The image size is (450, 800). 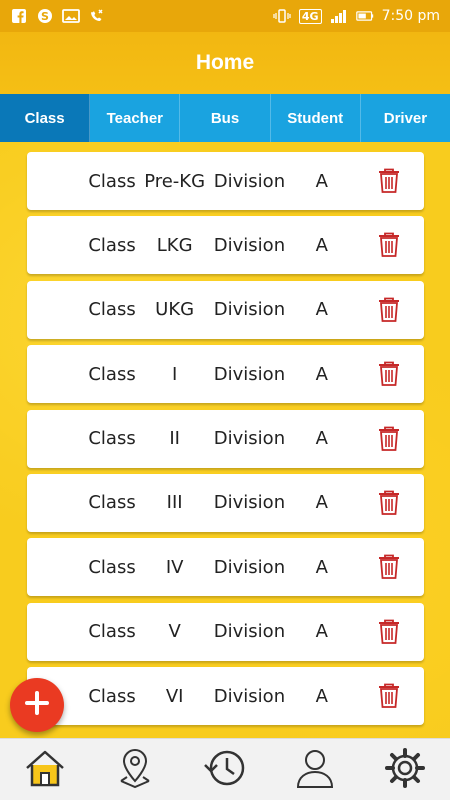 I want to click on list-item: Class VI Division A, so click(x=225, y=696).